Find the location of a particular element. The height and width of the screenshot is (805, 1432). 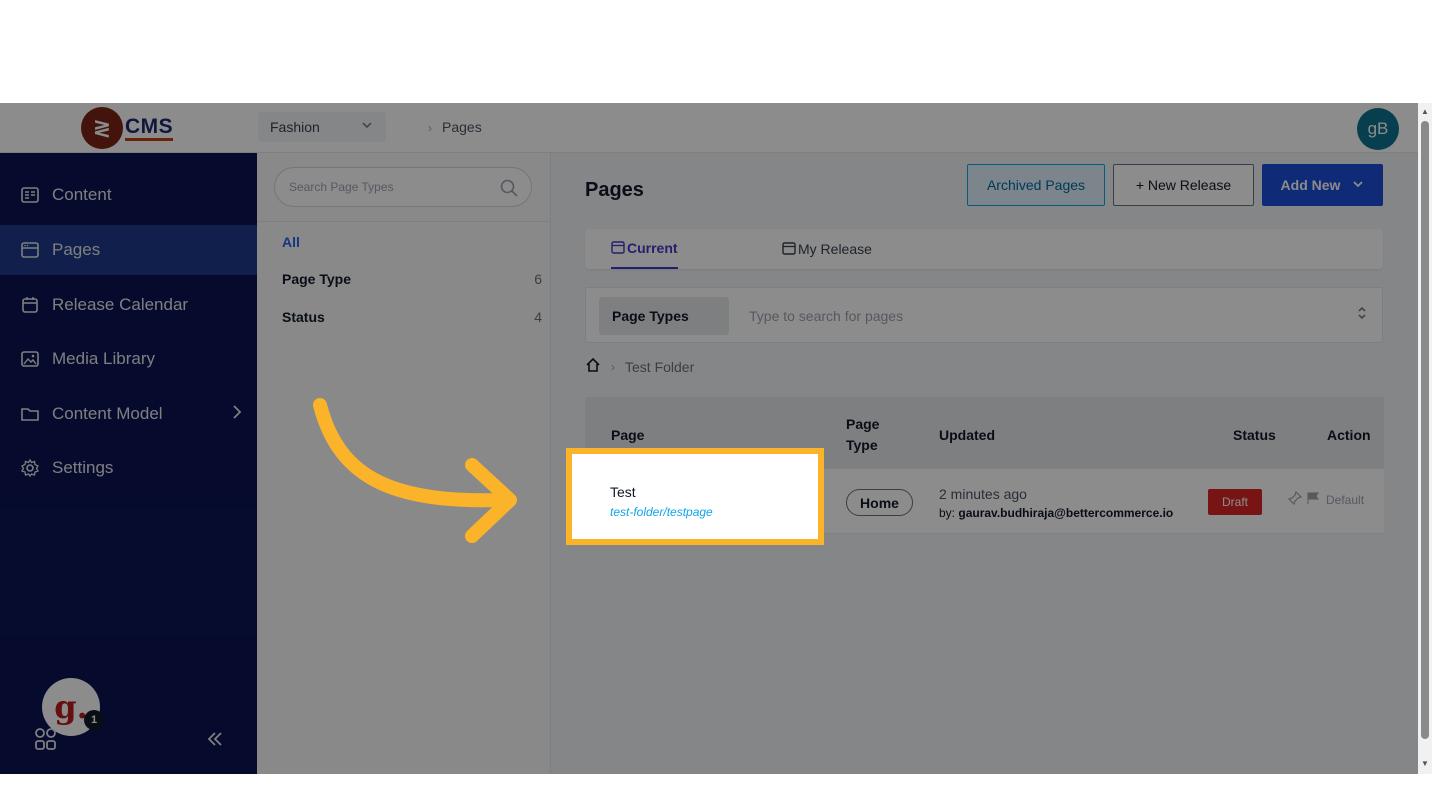

scroll-up-icon: ▲ is located at coordinates (1425, 111).